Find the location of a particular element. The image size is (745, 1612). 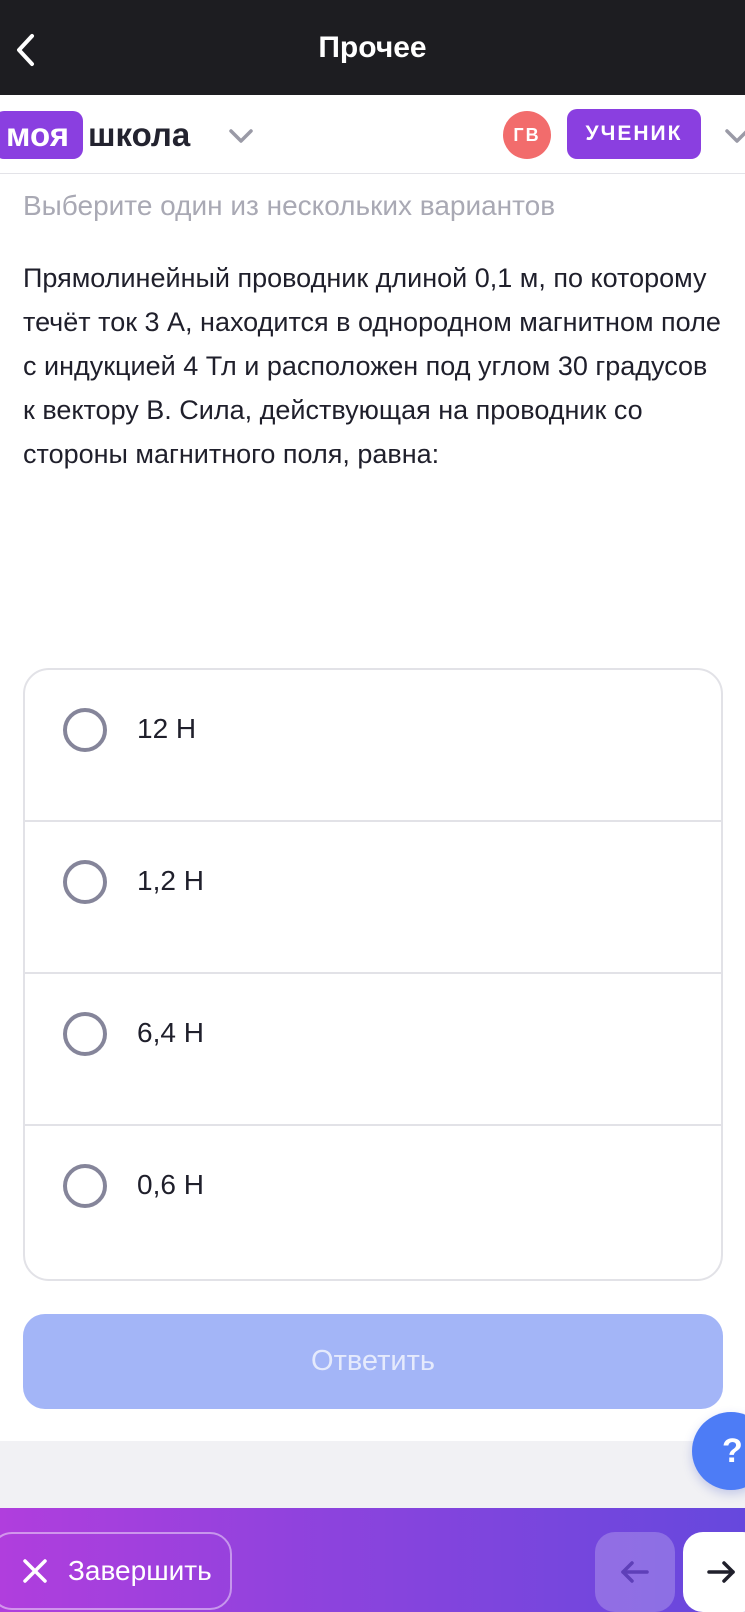

previous-button is located at coordinates (635, 1572).